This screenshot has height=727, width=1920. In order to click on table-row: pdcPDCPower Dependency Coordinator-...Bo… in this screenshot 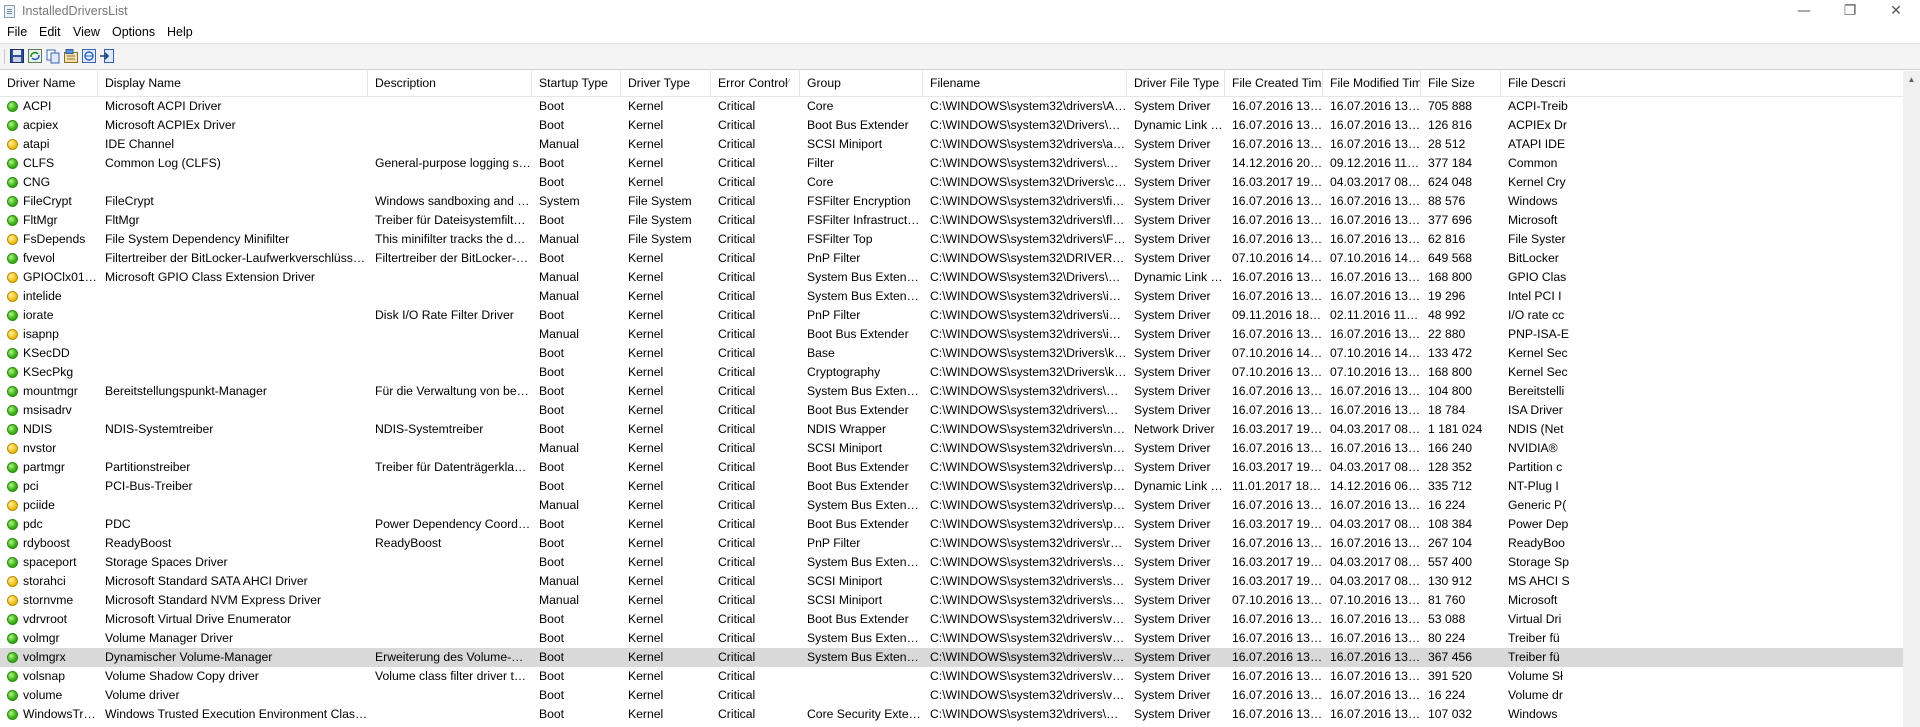, I will do `click(960, 524)`.